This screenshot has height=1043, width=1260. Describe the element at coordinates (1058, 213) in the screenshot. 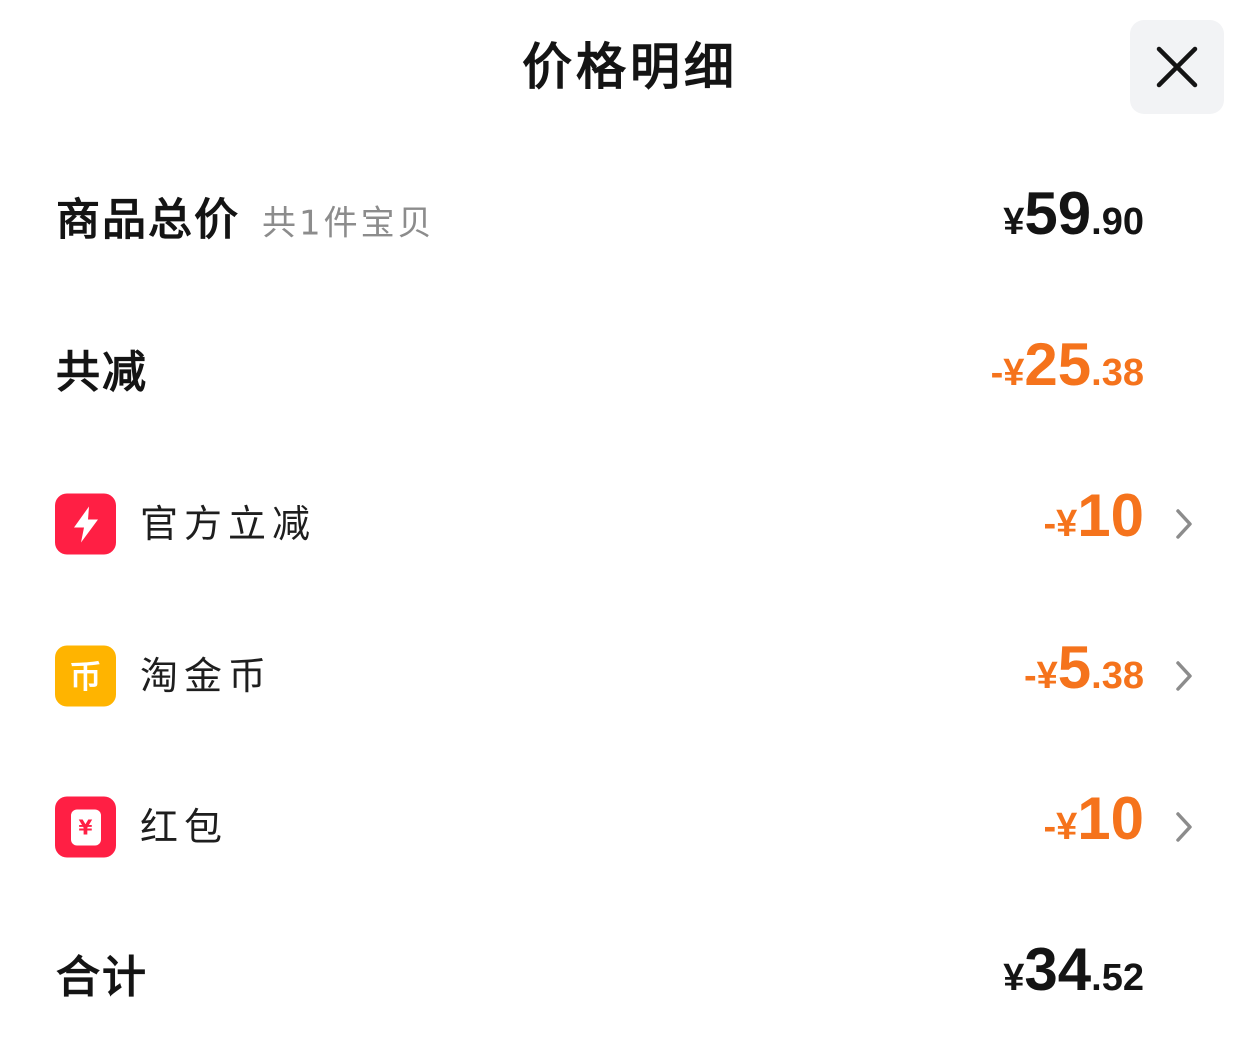

I see `price-integer: 59` at that location.